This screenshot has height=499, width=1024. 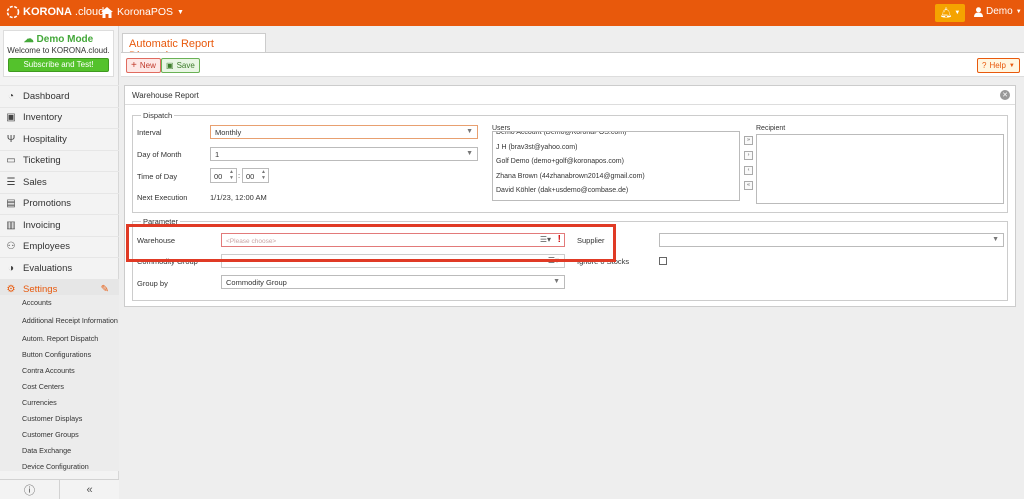 I want to click on sidebar-item-label: Promotions, so click(x=47, y=204).